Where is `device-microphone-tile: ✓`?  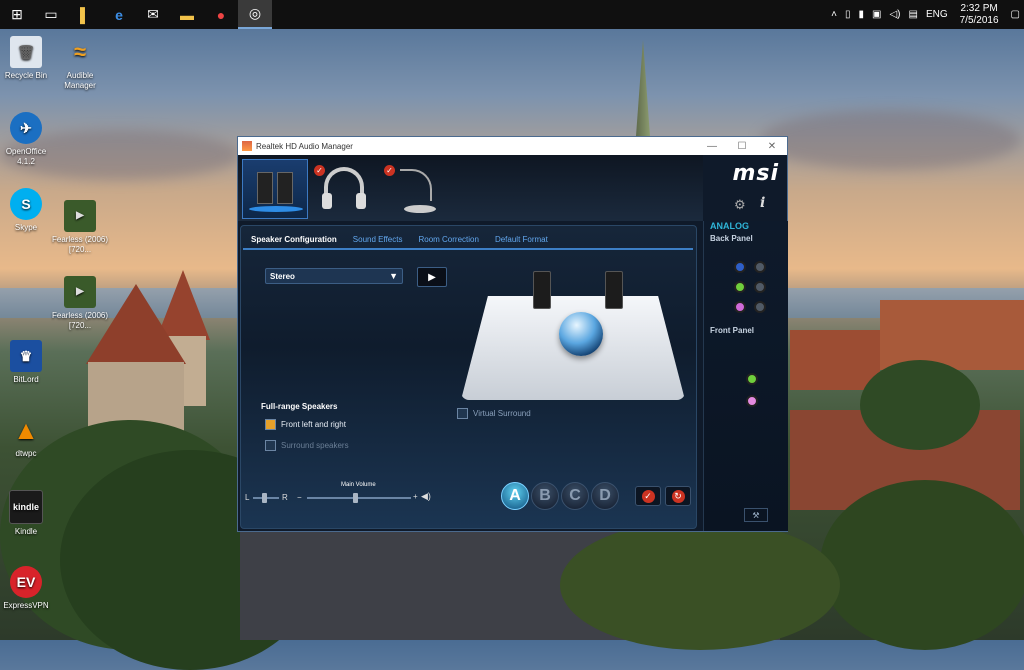 device-microphone-tile: ✓ is located at coordinates (415, 189).